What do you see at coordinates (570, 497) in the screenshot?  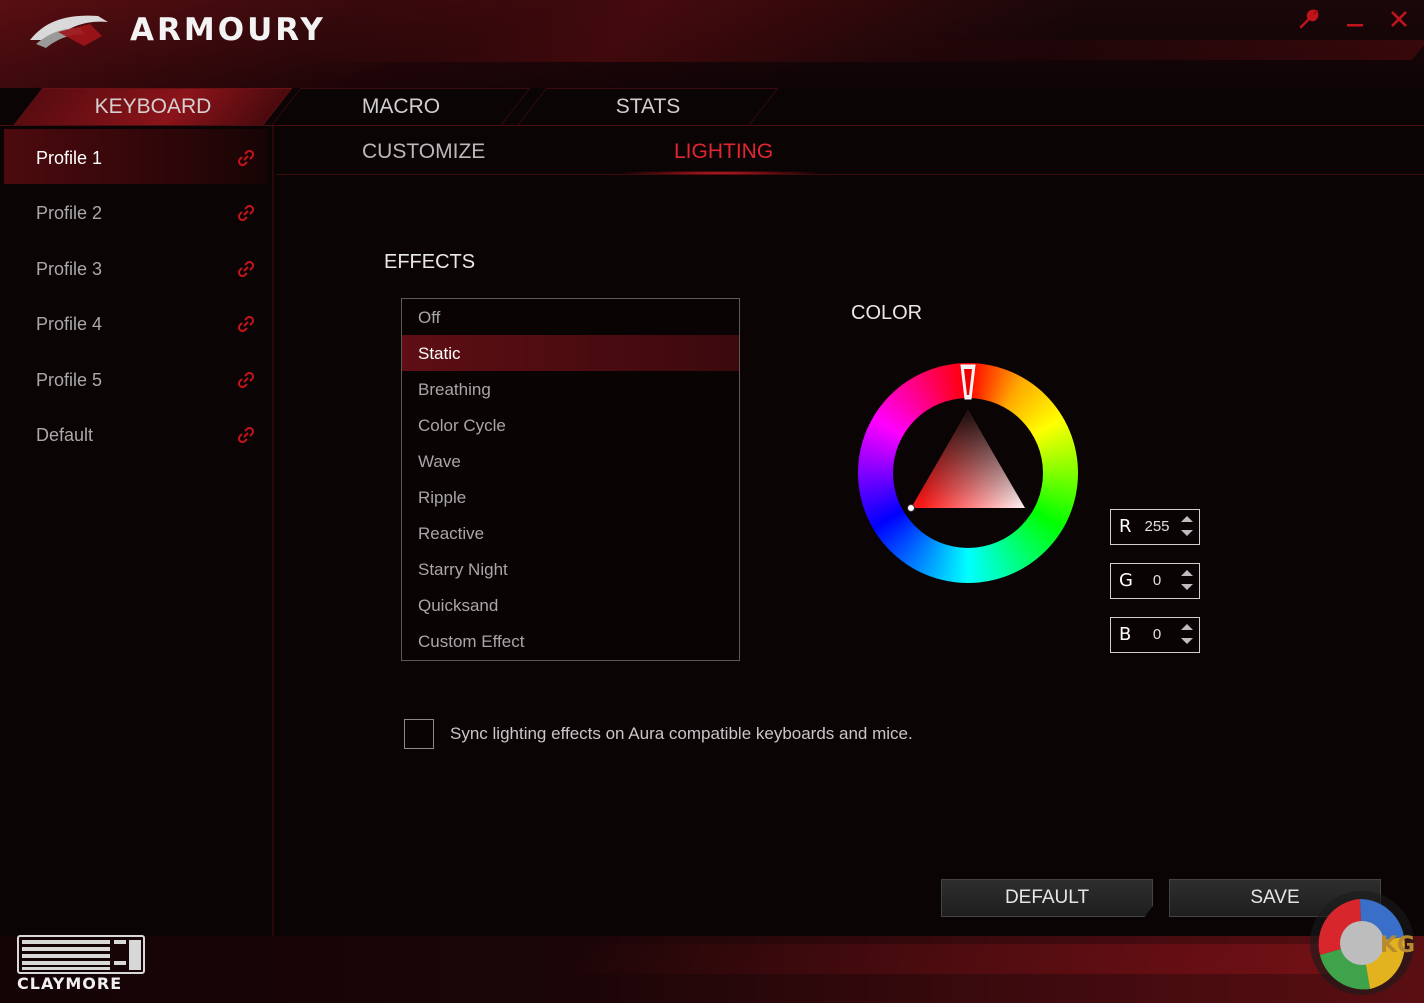 I see `effect-ripple: Ripple` at bounding box center [570, 497].